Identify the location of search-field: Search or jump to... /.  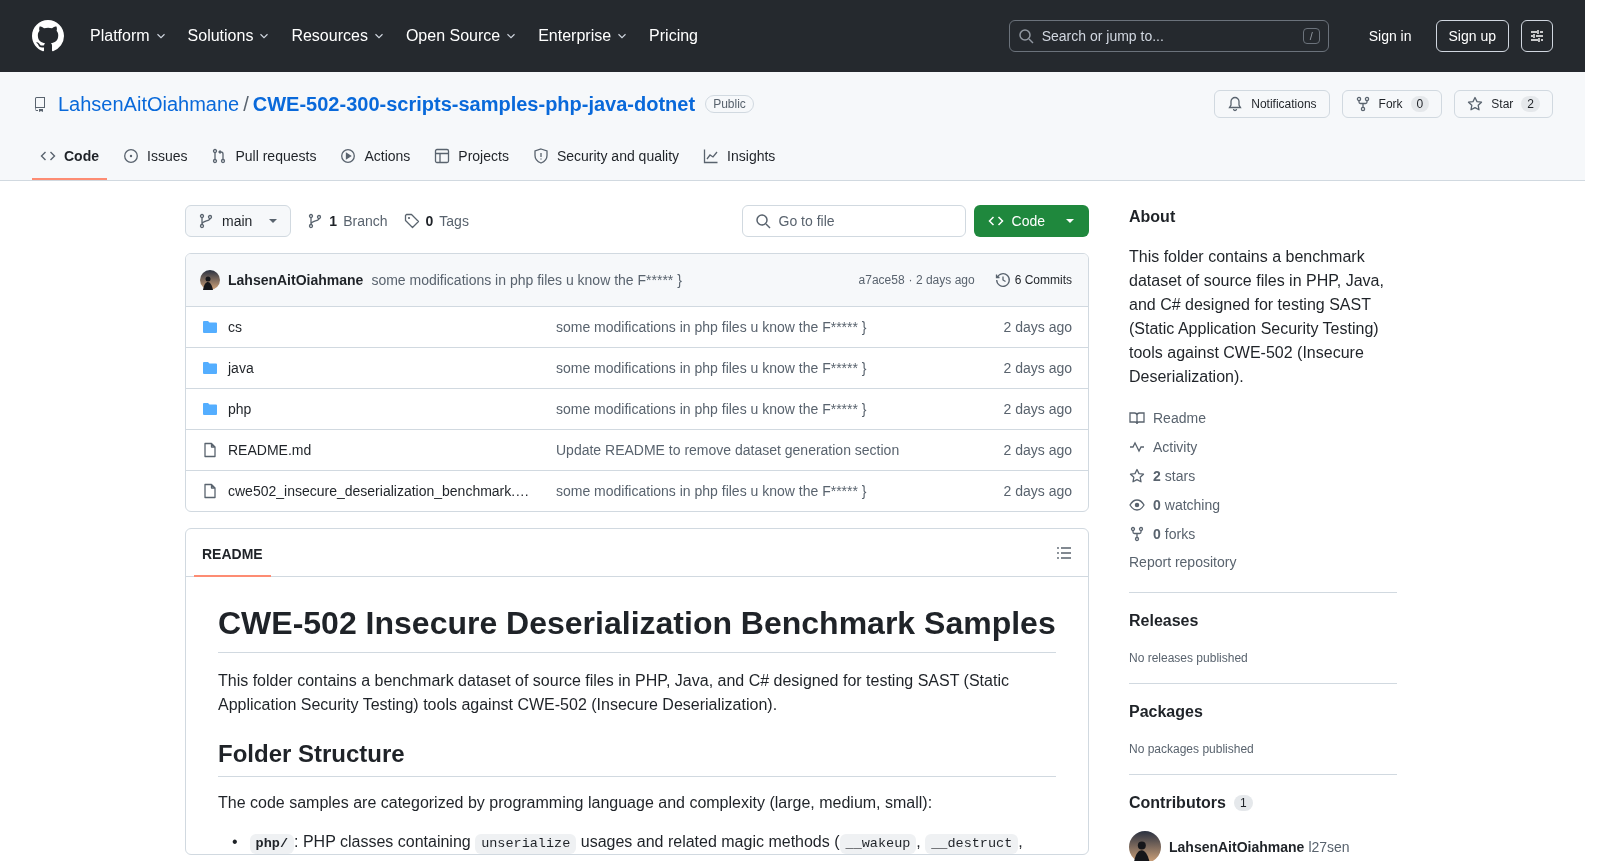
(1168, 36).